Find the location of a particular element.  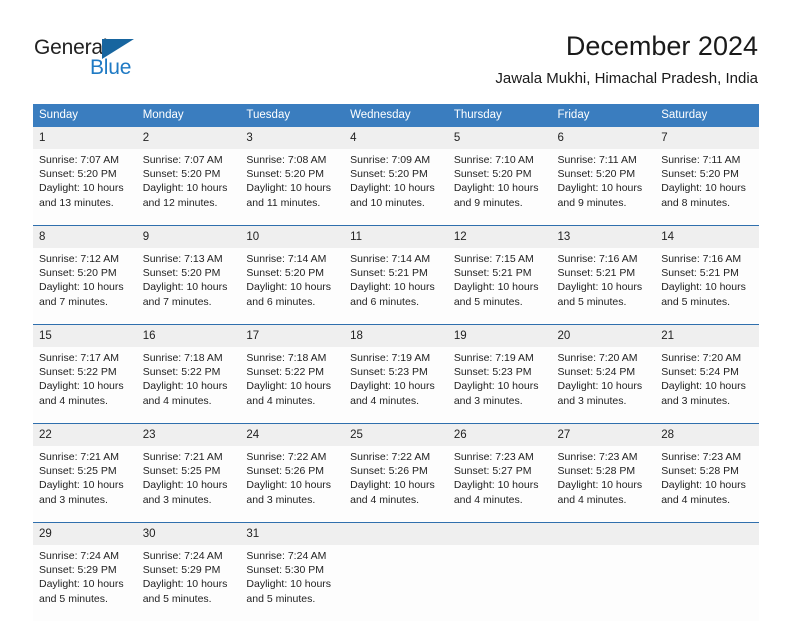

day-number: 8 is located at coordinates (85, 237).